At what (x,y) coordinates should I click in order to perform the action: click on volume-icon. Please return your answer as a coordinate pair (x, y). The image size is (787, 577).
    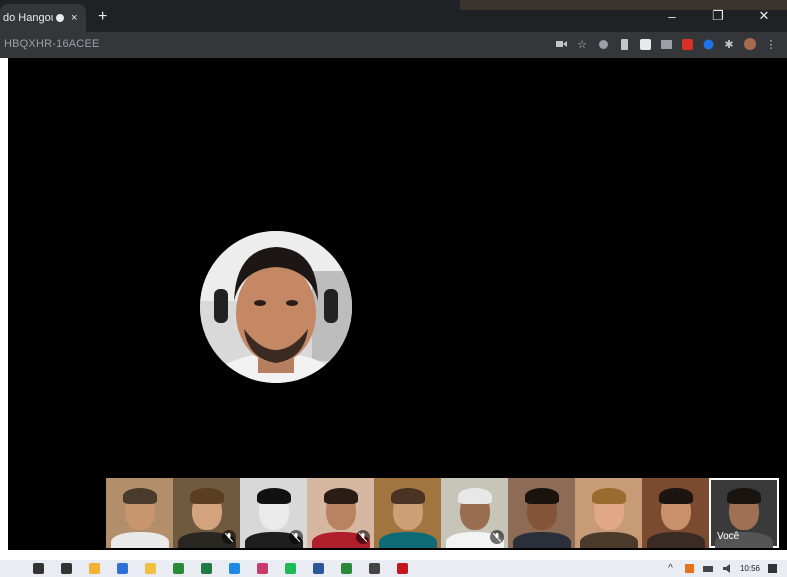
    Looking at the image, I should click on (727, 568).